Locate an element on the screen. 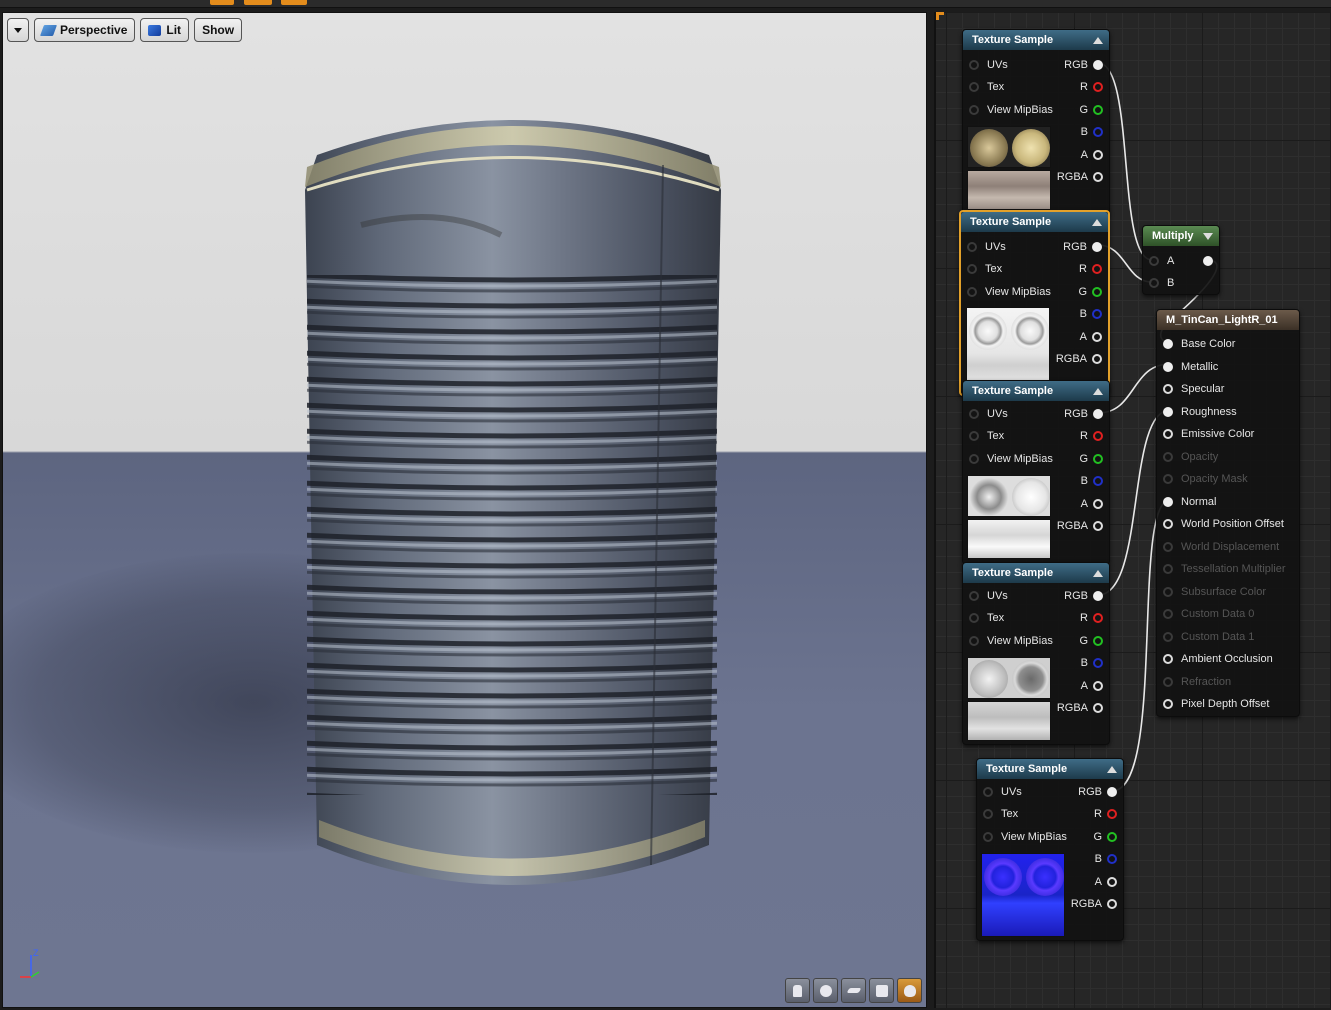 The width and height of the screenshot is (1331, 1010). perspective-button: Perspective is located at coordinates (85, 30).